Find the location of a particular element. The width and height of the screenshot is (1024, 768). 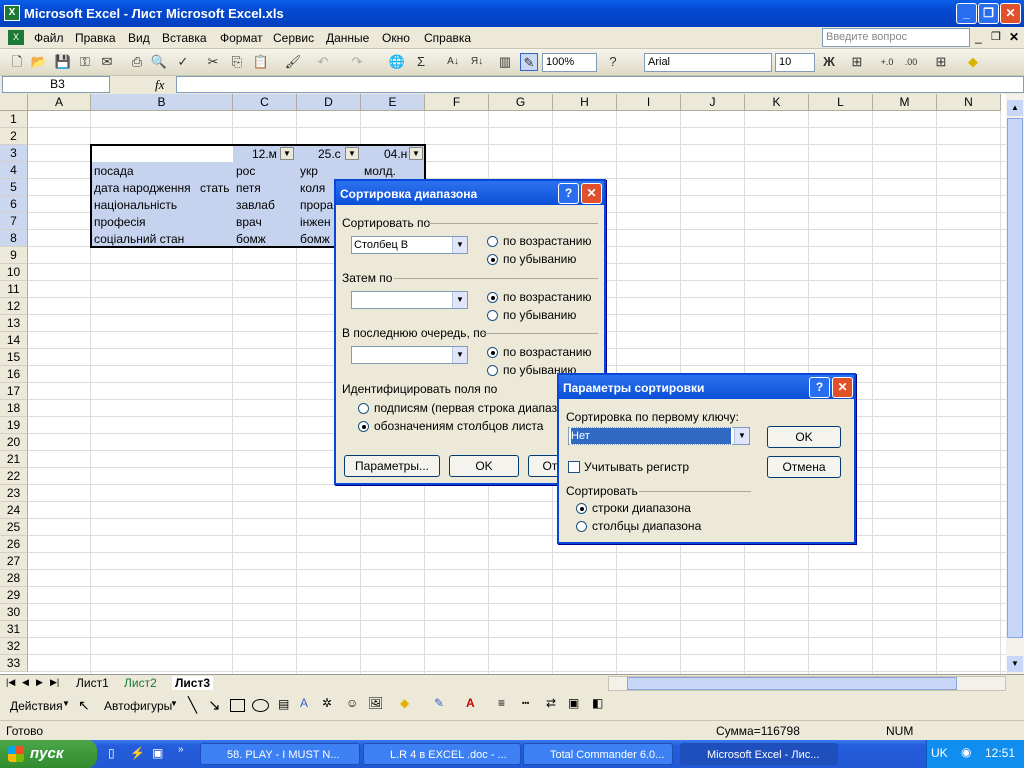

horizontal-scrollbar is located at coordinates (807, 683).